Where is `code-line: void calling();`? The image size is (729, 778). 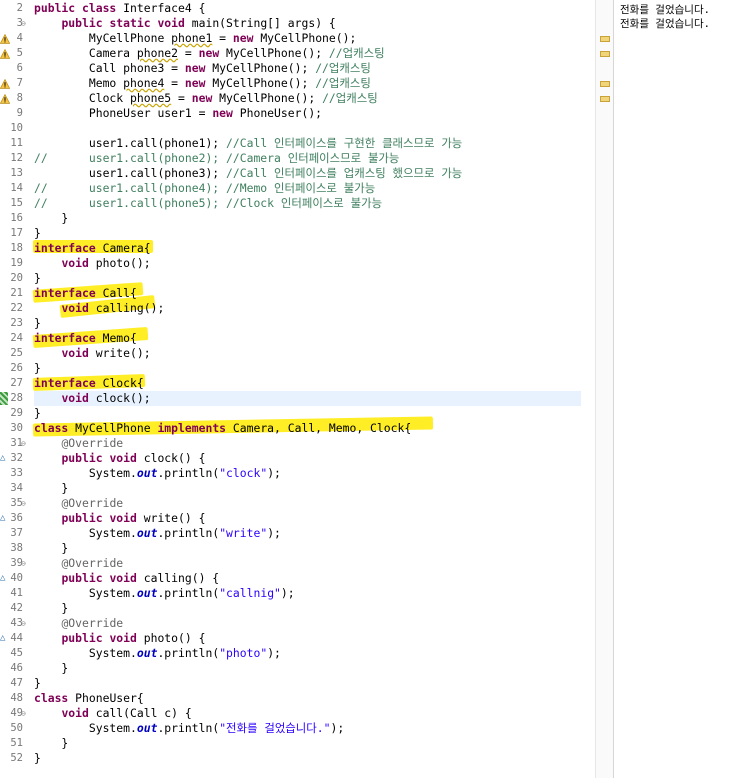 code-line: void calling(); is located at coordinates (99, 308).